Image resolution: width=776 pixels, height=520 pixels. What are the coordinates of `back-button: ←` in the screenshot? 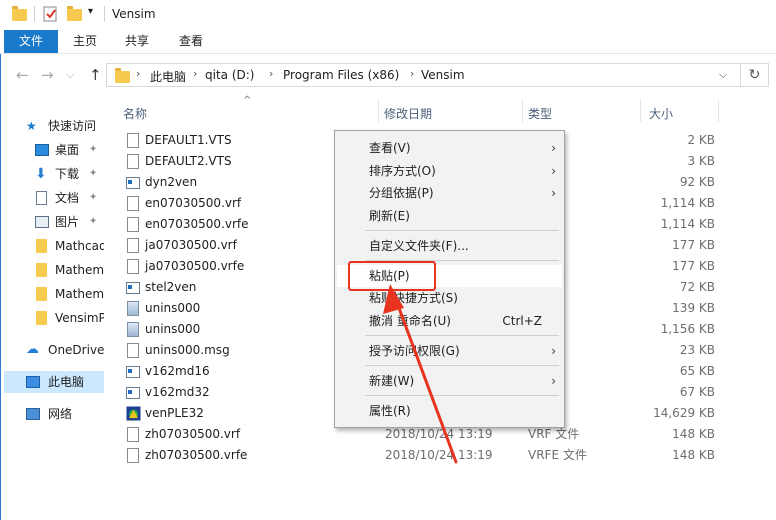 It's located at (22, 75).